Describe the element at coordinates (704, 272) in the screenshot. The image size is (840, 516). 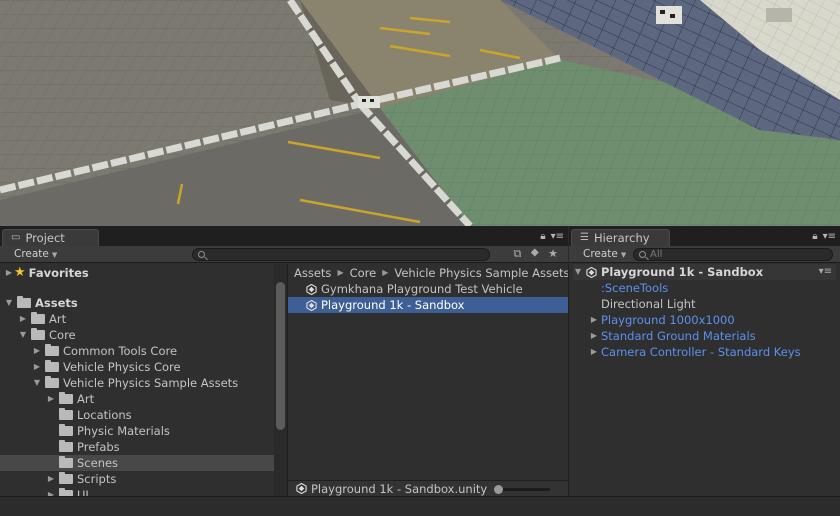
I see `scene-header-row: ▼ Playground 1k - Sandbox ▾≡` at that location.